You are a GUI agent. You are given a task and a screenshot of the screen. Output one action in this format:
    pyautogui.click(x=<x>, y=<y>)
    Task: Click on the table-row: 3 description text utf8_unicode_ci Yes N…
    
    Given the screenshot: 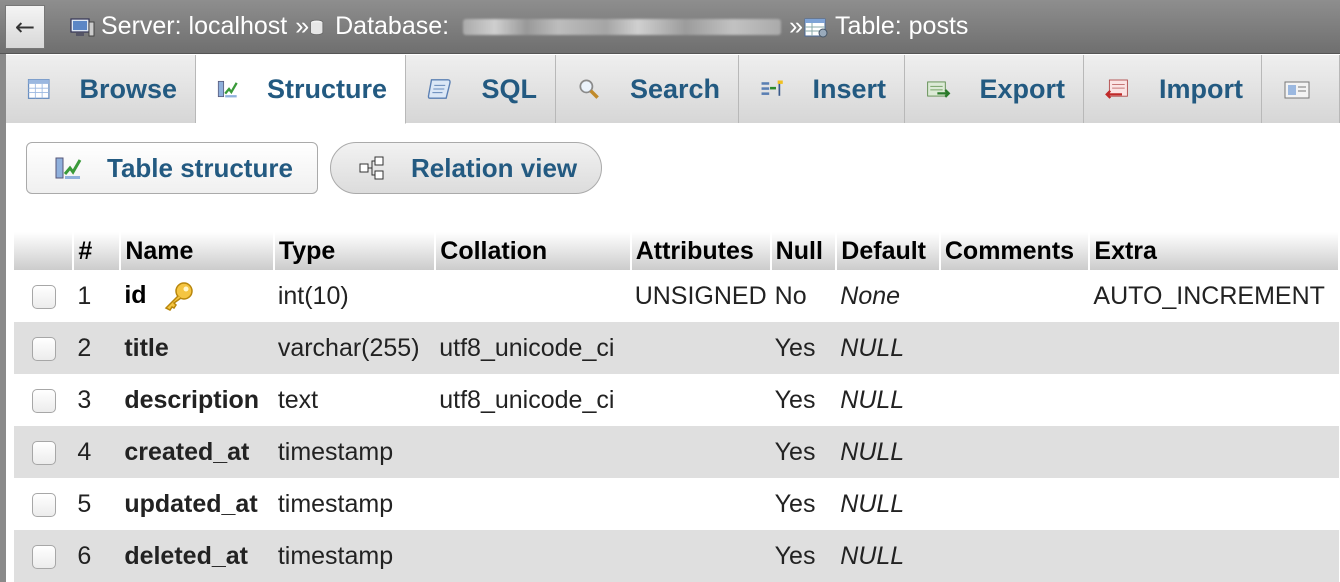 What is the action you would take?
    pyautogui.click(x=676, y=400)
    